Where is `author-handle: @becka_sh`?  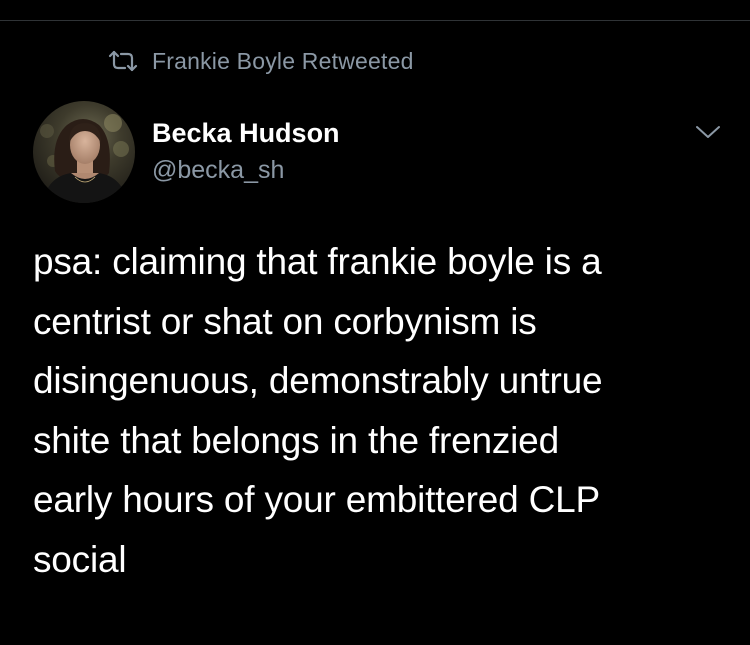 author-handle: @becka_sh is located at coordinates (218, 170).